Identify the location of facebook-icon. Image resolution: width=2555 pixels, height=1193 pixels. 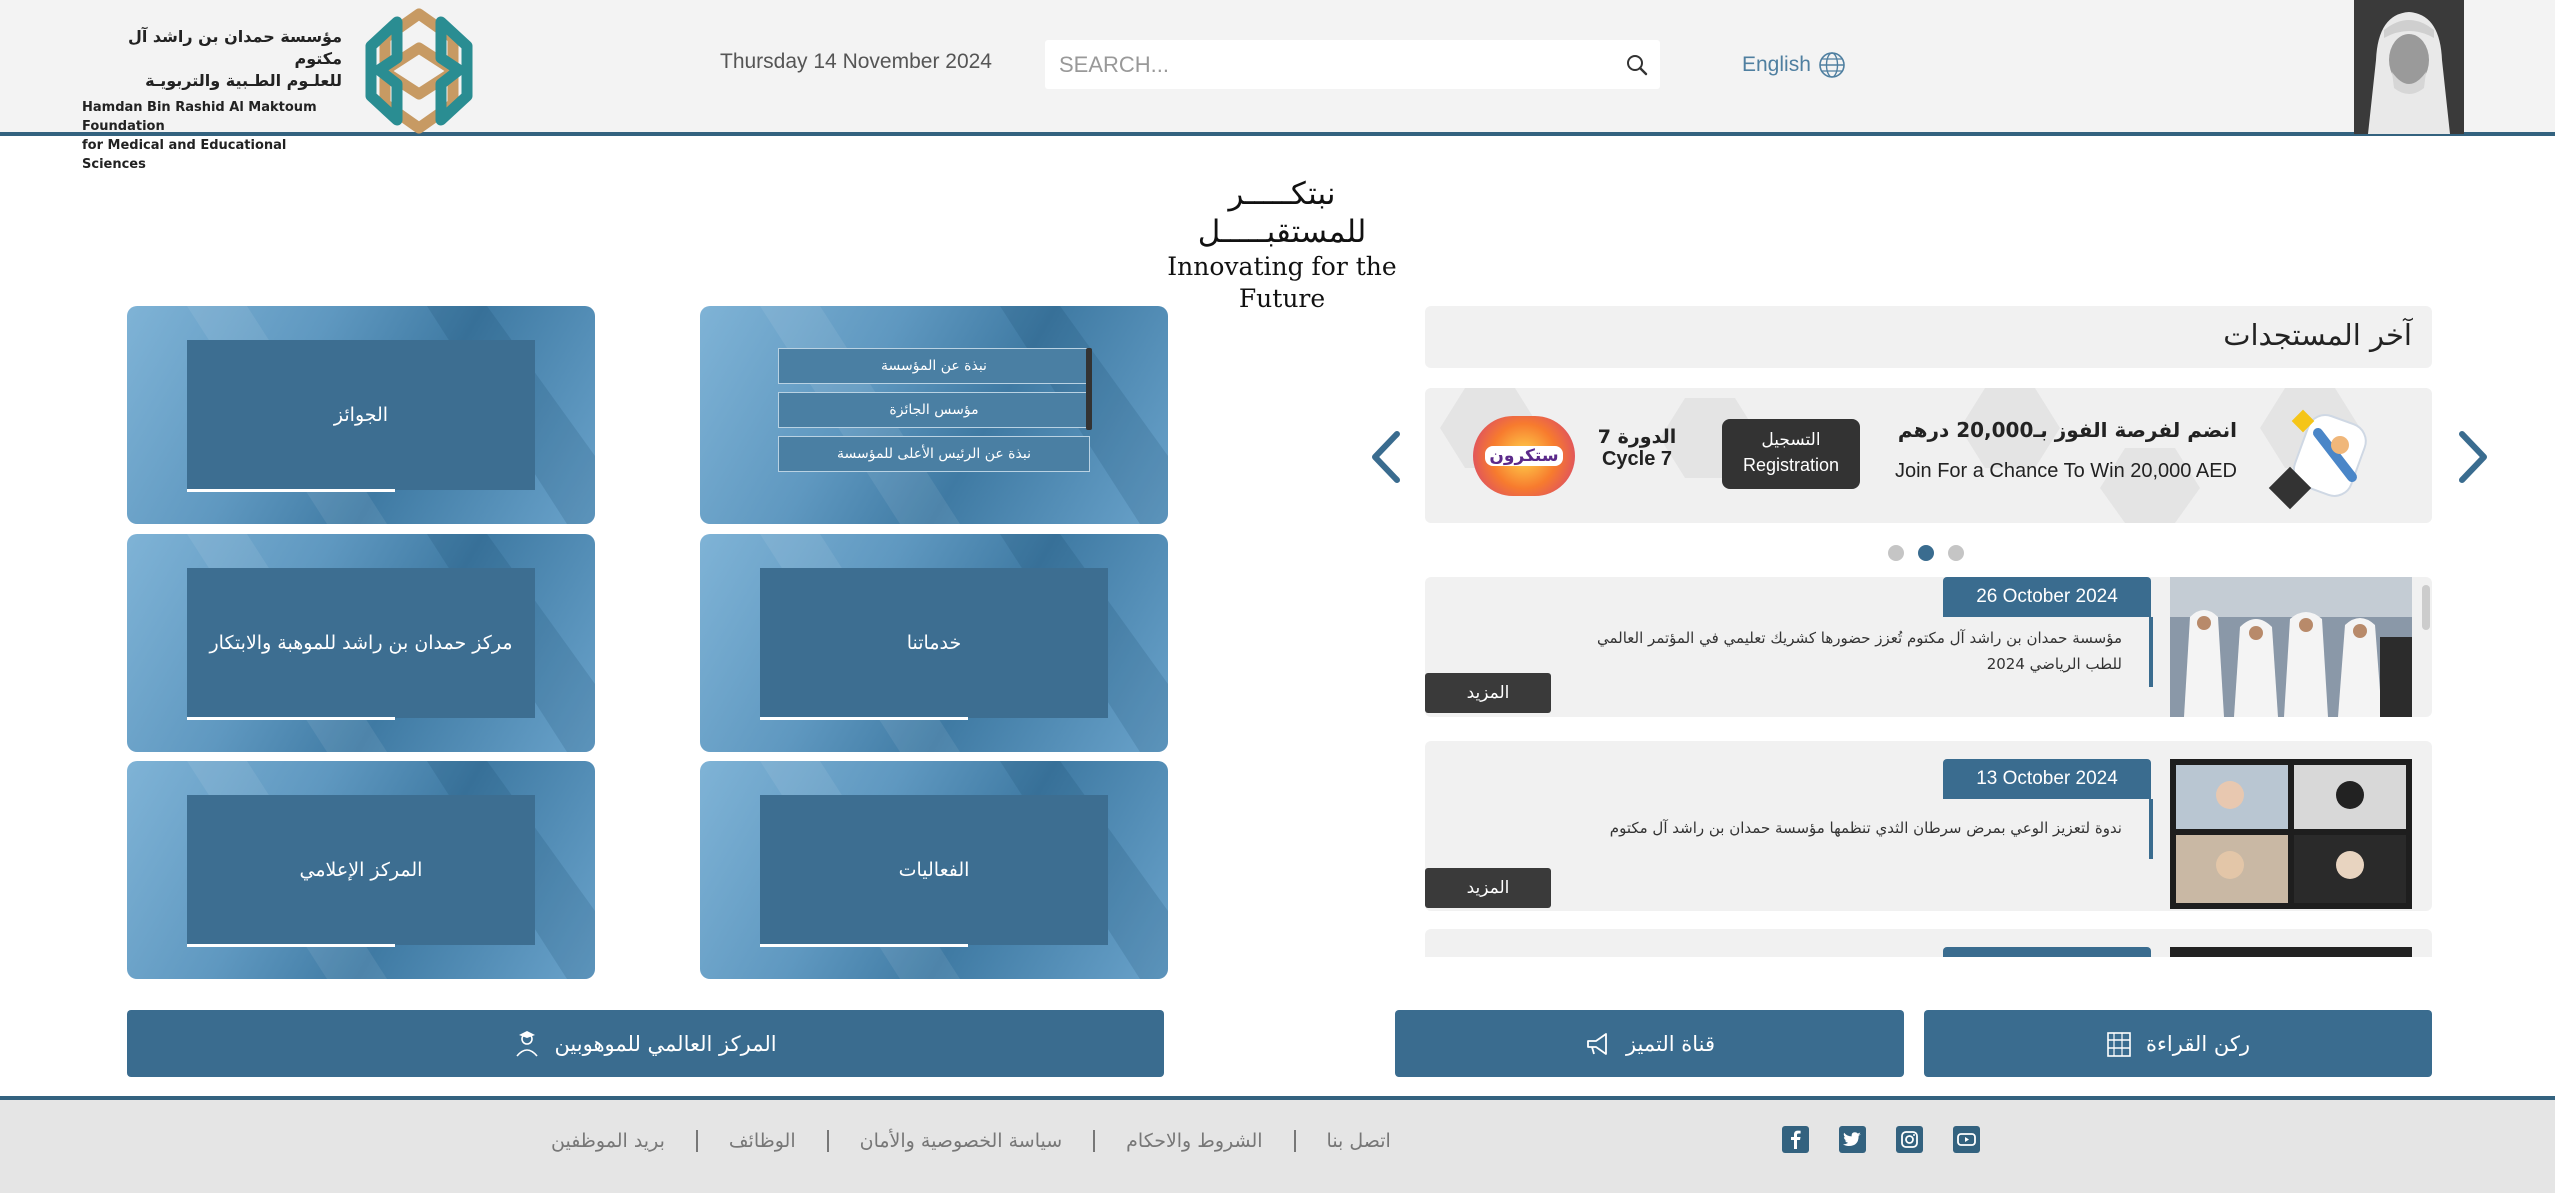
(1795, 1139).